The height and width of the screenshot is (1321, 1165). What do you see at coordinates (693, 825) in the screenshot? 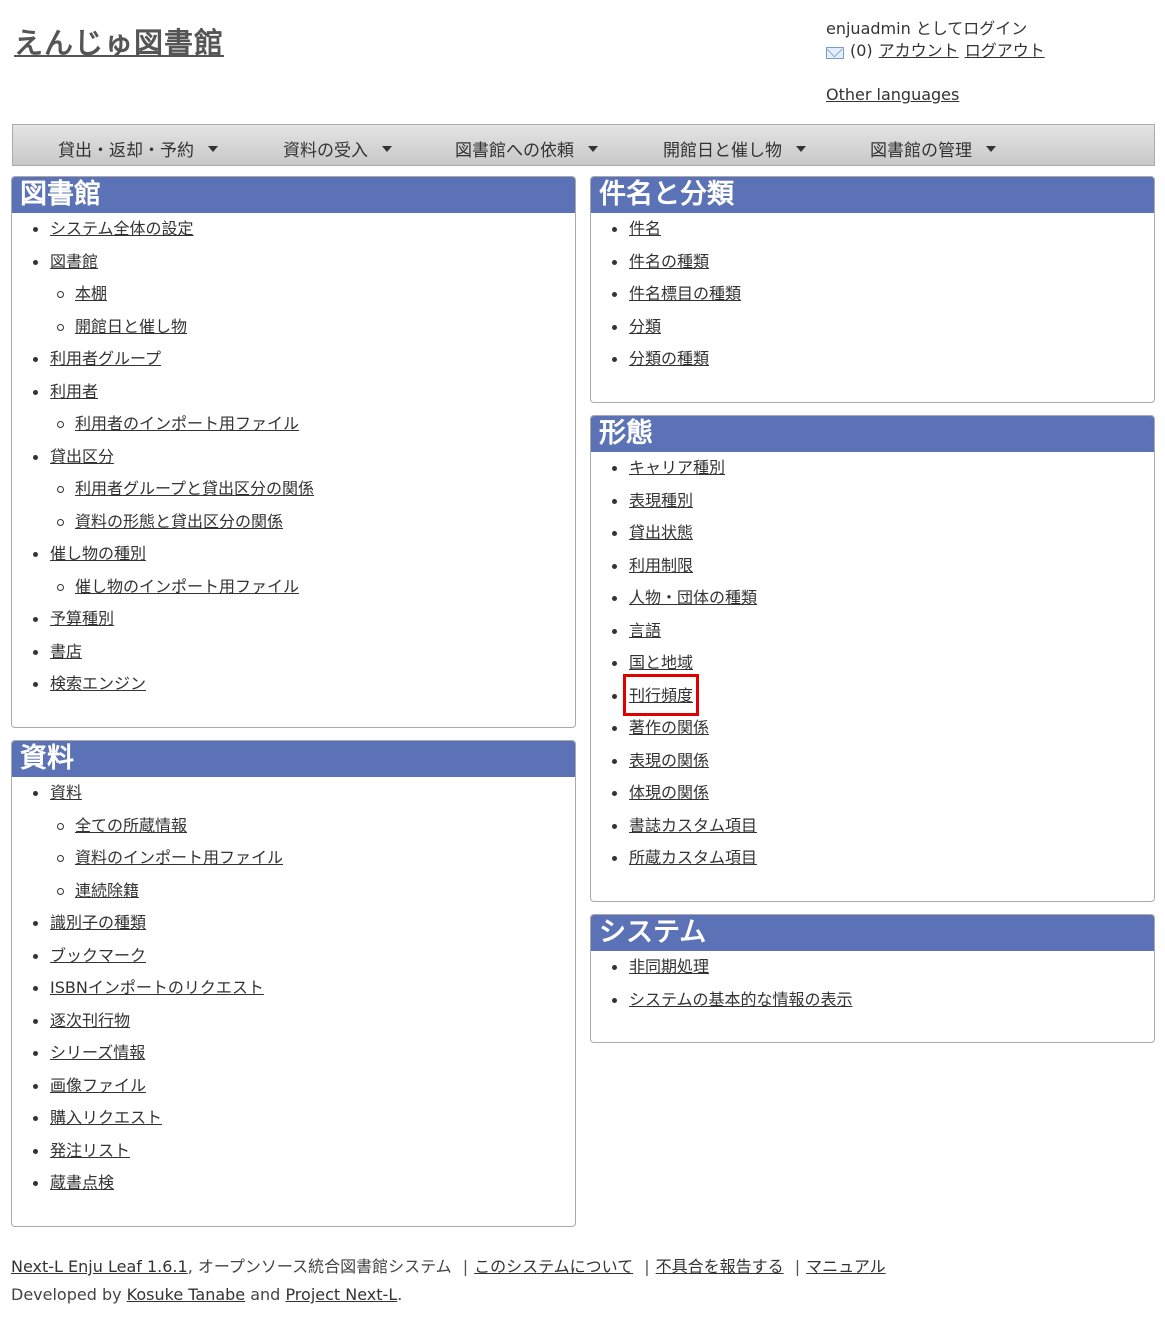
I see `nav-link: 書誌カスタム項目` at bounding box center [693, 825].